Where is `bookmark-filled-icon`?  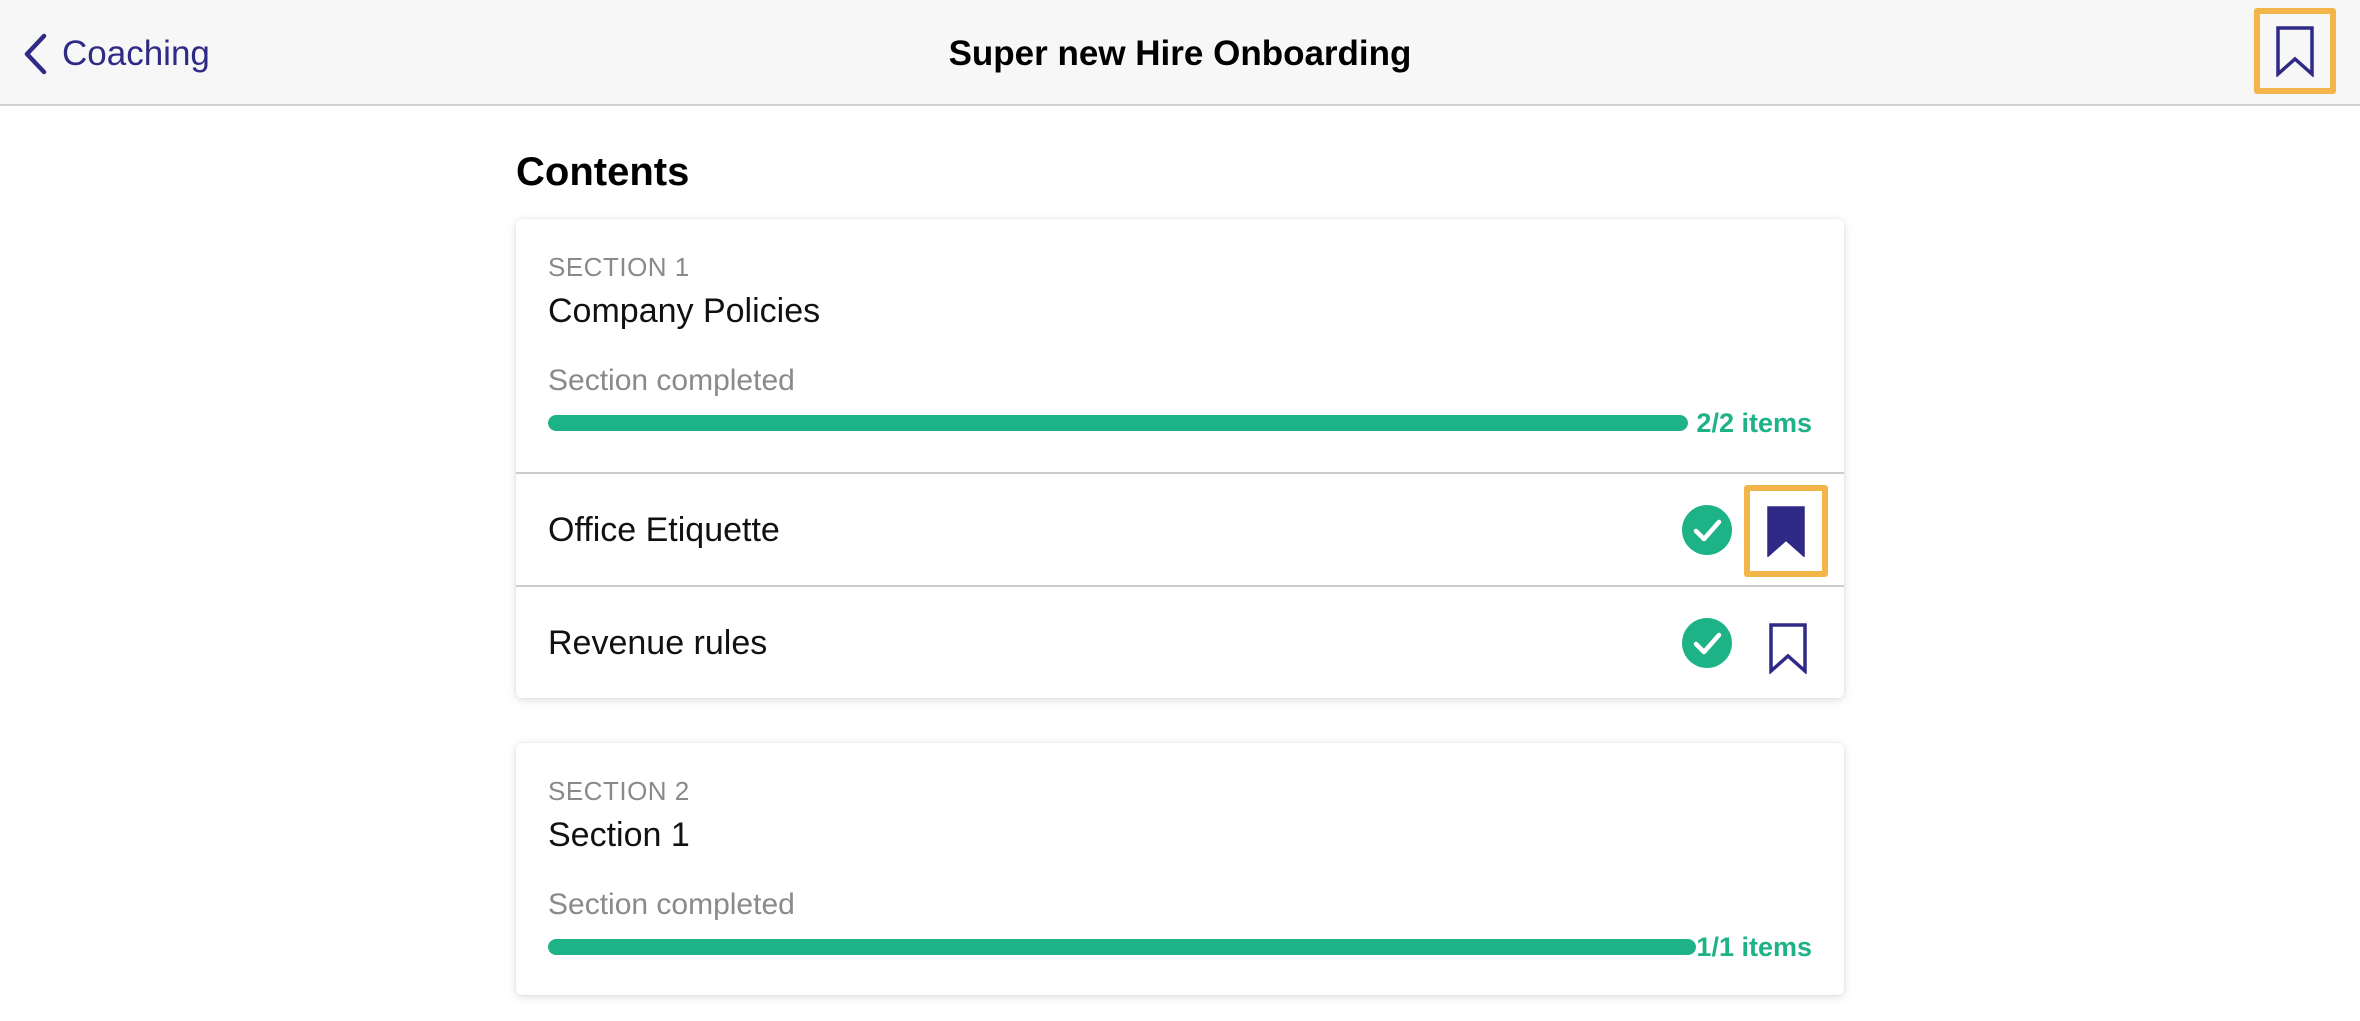
bookmark-filled-icon is located at coordinates (1786, 531).